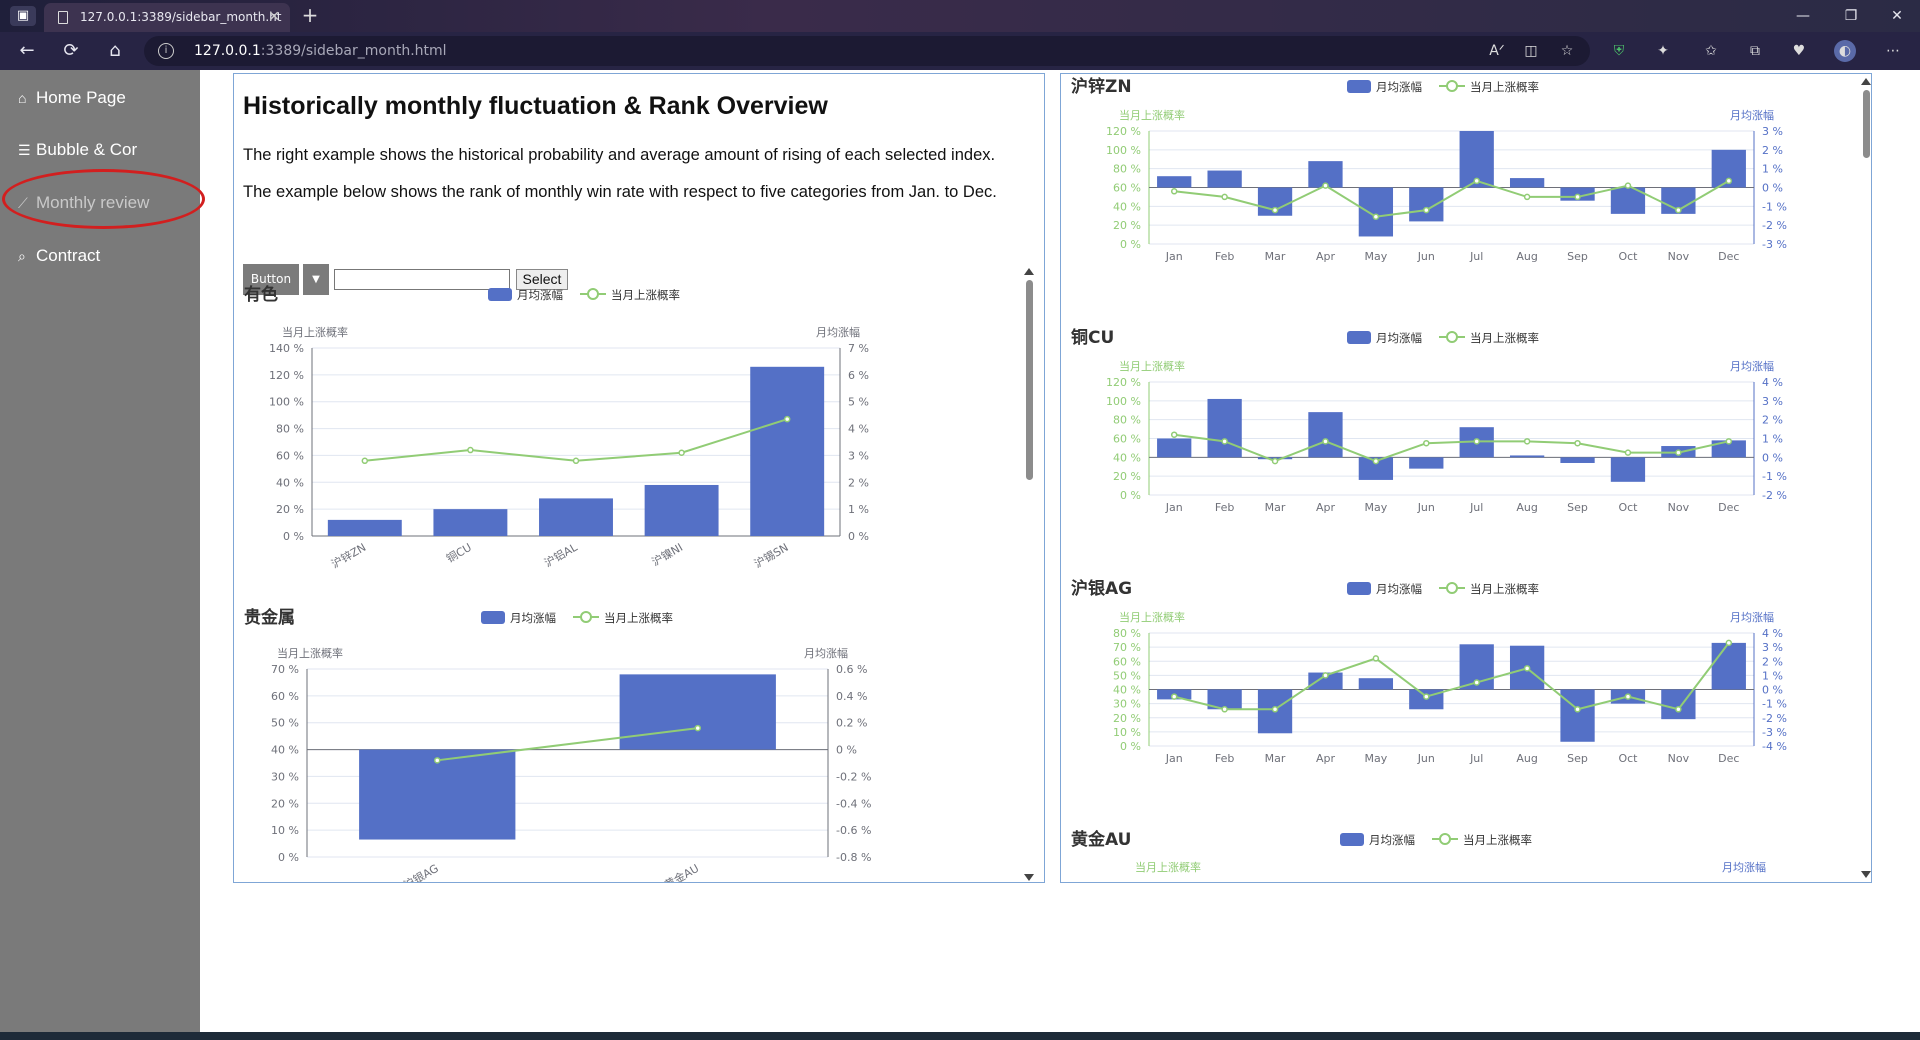  Describe the element at coordinates (1452, 86) in the screenshot. I see `legend-line-marker` at that location.